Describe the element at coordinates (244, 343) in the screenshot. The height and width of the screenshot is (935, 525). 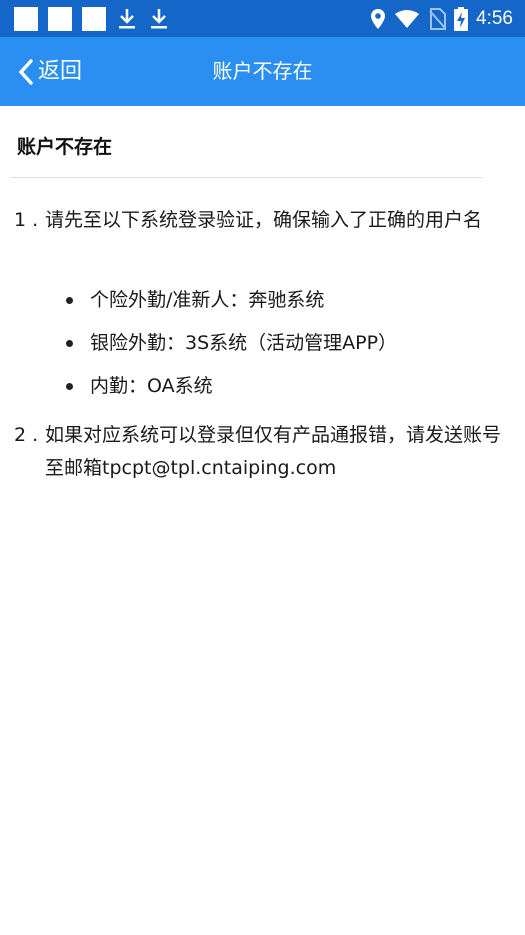
I see `bullet-text: 银险外勤：3S系统（活动管理APP）` at that location.